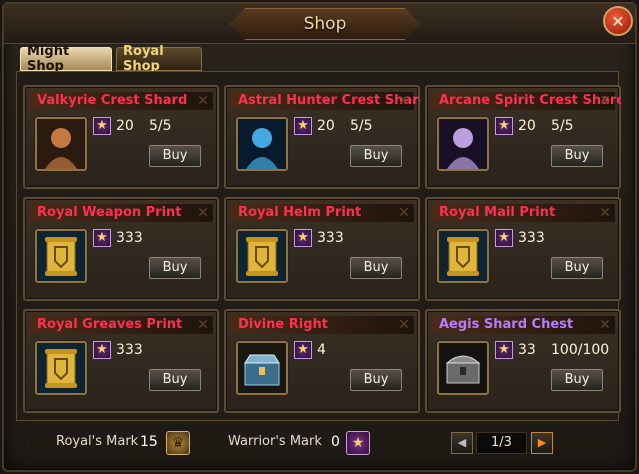  What do you see at coordinates (530, 100) in the screenshot?
I see `item-name: Arcane Spirit Crest Shard` at bounding box center [530, 100].